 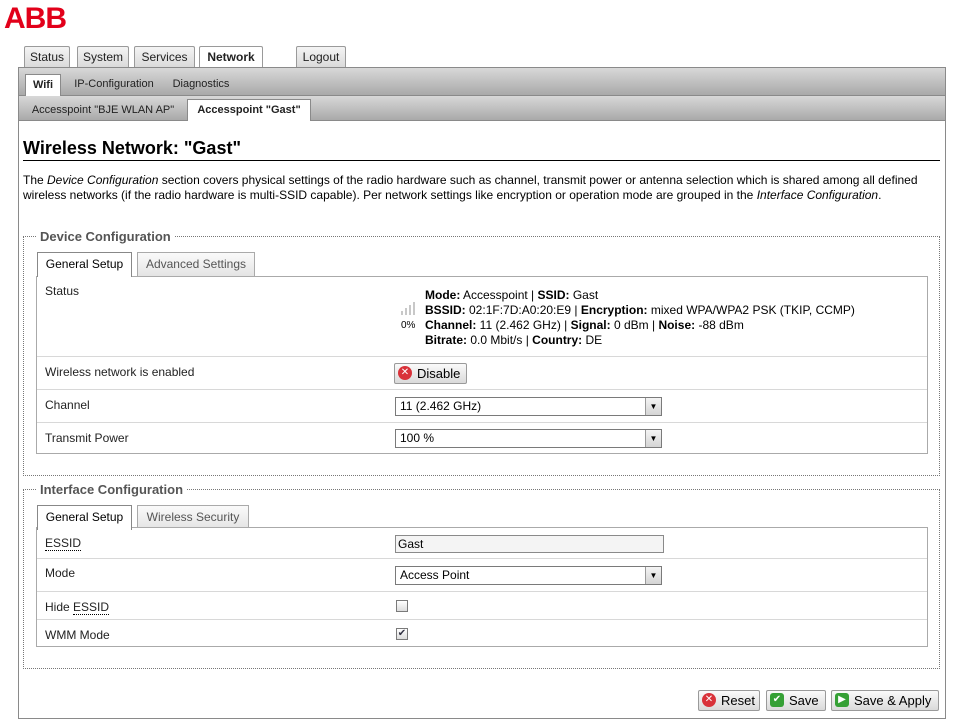 What do you see at coordinates (84, 264) in the screenshot?
I see `tab-device-general-setup: General Setup` at bounding box center [84, 264].